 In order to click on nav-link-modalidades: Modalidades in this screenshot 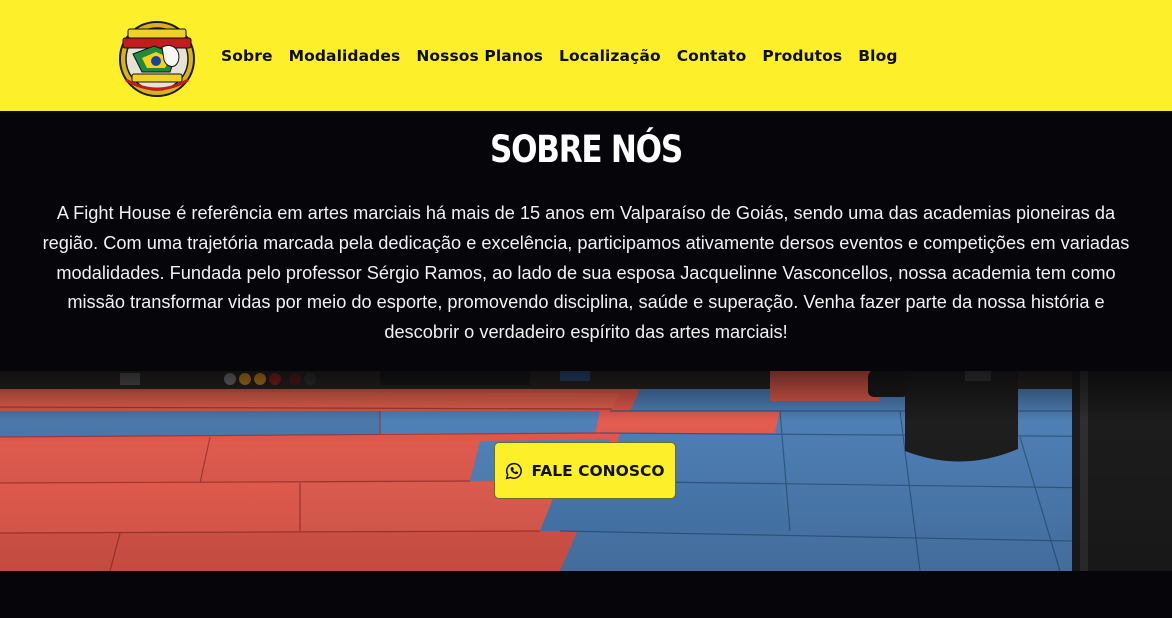, I will do `click(345, 56)`.